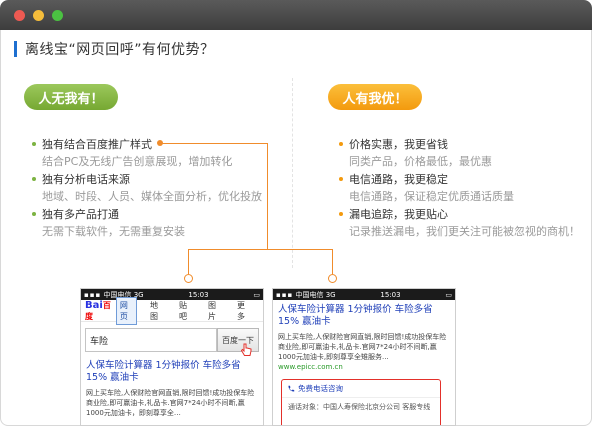  Describe the element at coordinates (431, 196) in the screenshot. I see `feature-desc: 电信通路，保证稳定优质通话质量` at that location.